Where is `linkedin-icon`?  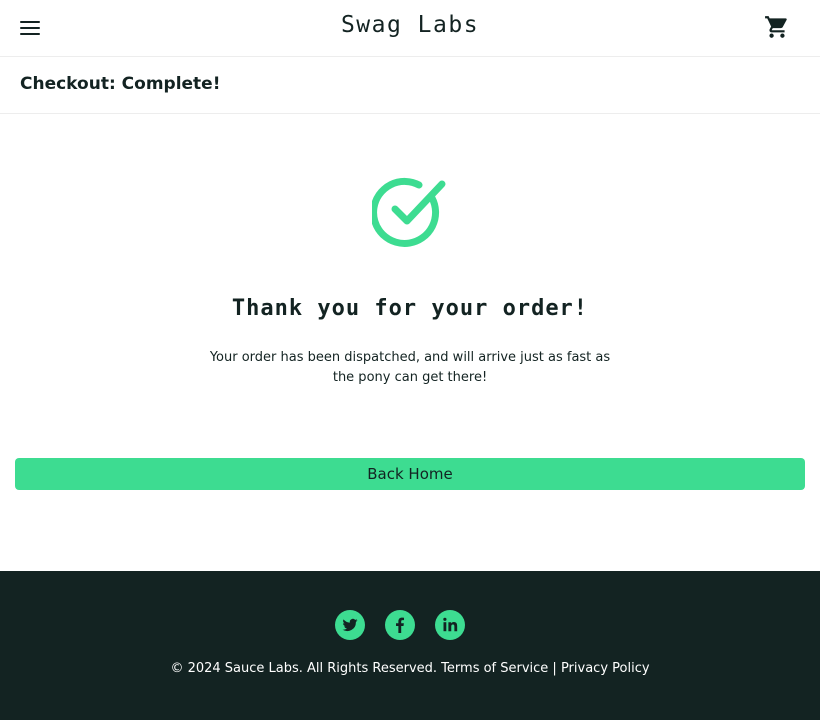 linkedin-icon is located at coordinates (450, 625).